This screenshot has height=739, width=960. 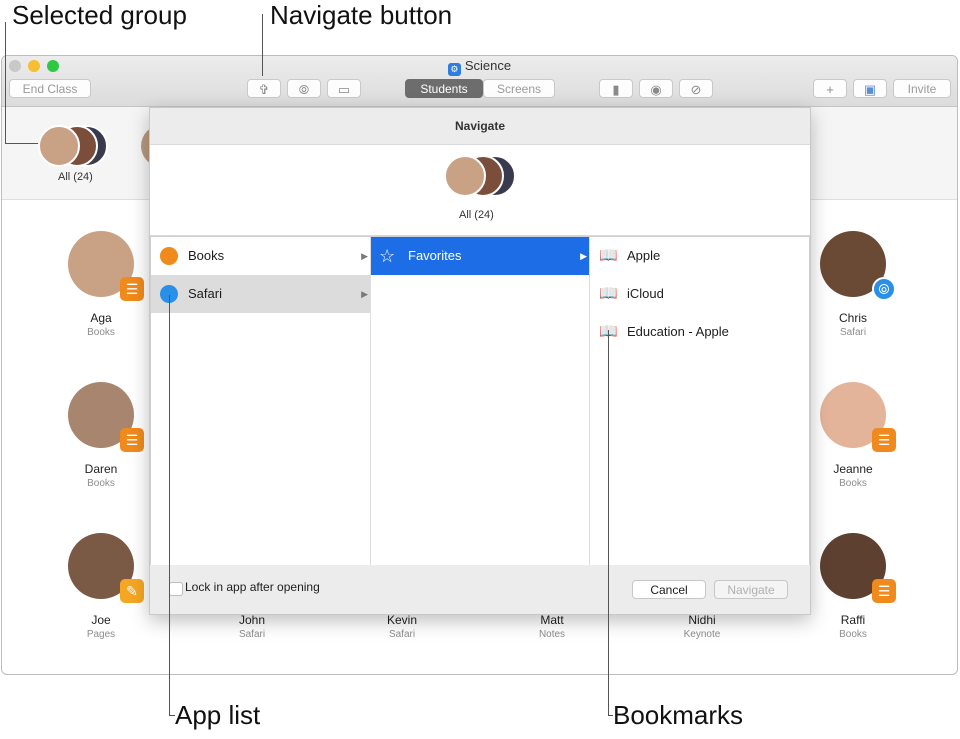 I want to click on callout-selected-group: Selected group, so click(x=99, y=15).